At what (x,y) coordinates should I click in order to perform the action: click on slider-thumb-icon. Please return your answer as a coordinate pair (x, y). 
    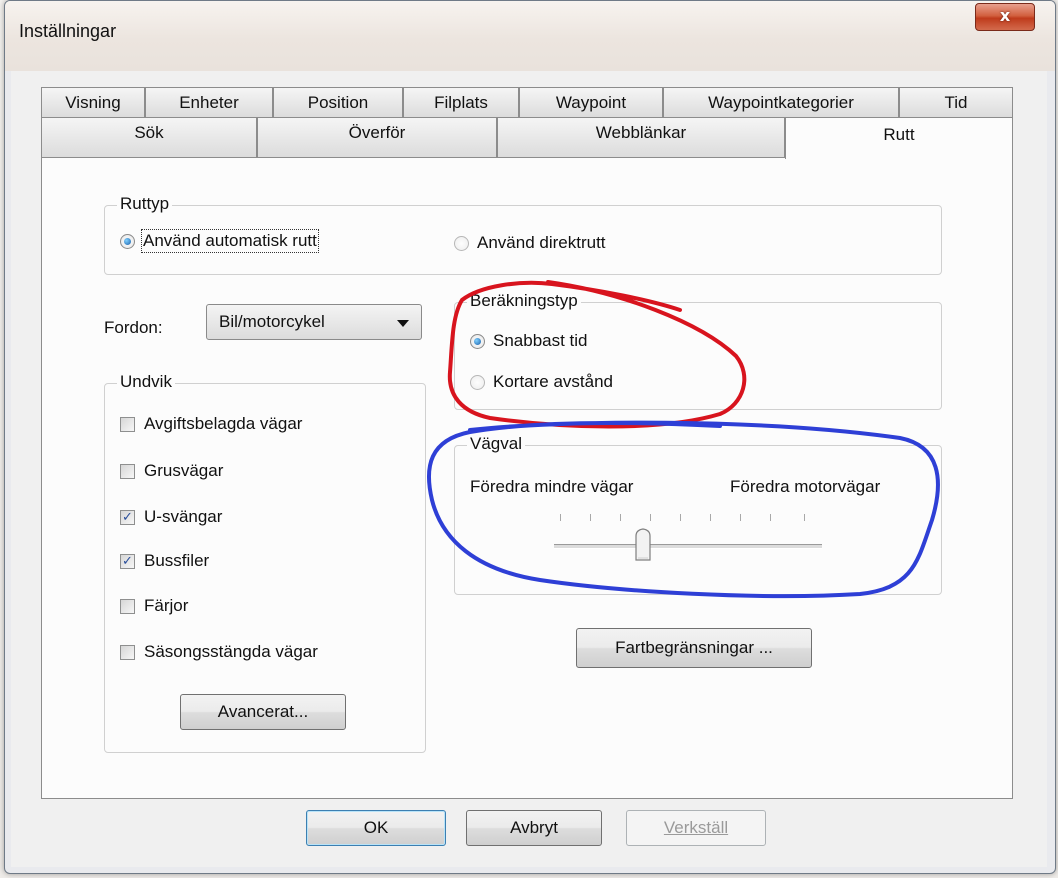
    Looking at the image, I should click on (643, 544).